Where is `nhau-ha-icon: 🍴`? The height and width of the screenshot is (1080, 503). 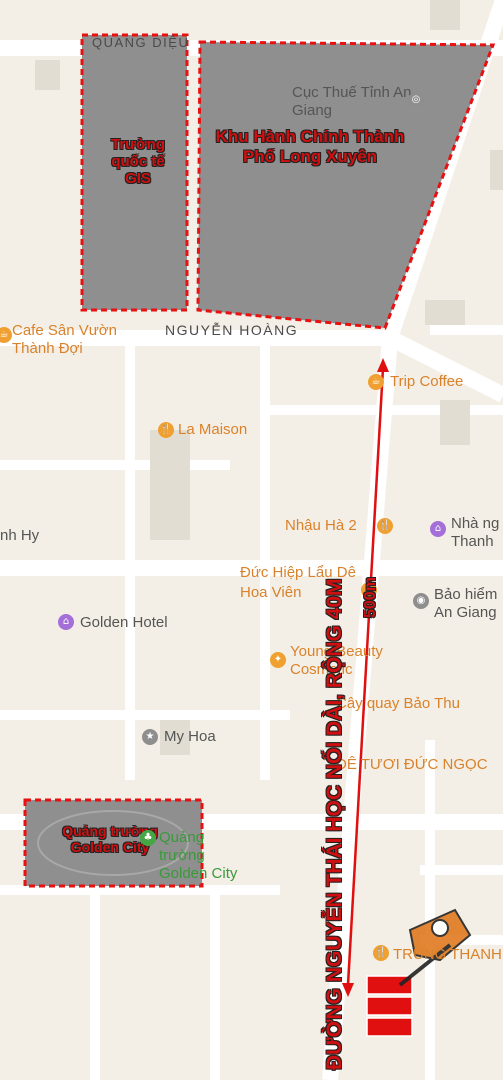 nhau-ha-icon: 🍴 is located at coordinates (385, 526).